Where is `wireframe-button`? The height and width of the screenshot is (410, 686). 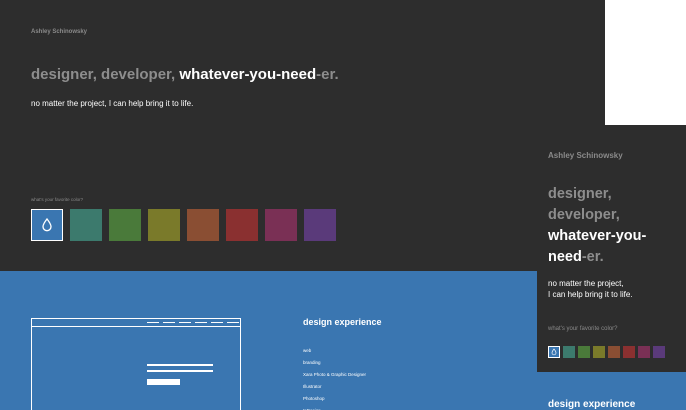
wireframe-button is located at coordinates (163, 382).